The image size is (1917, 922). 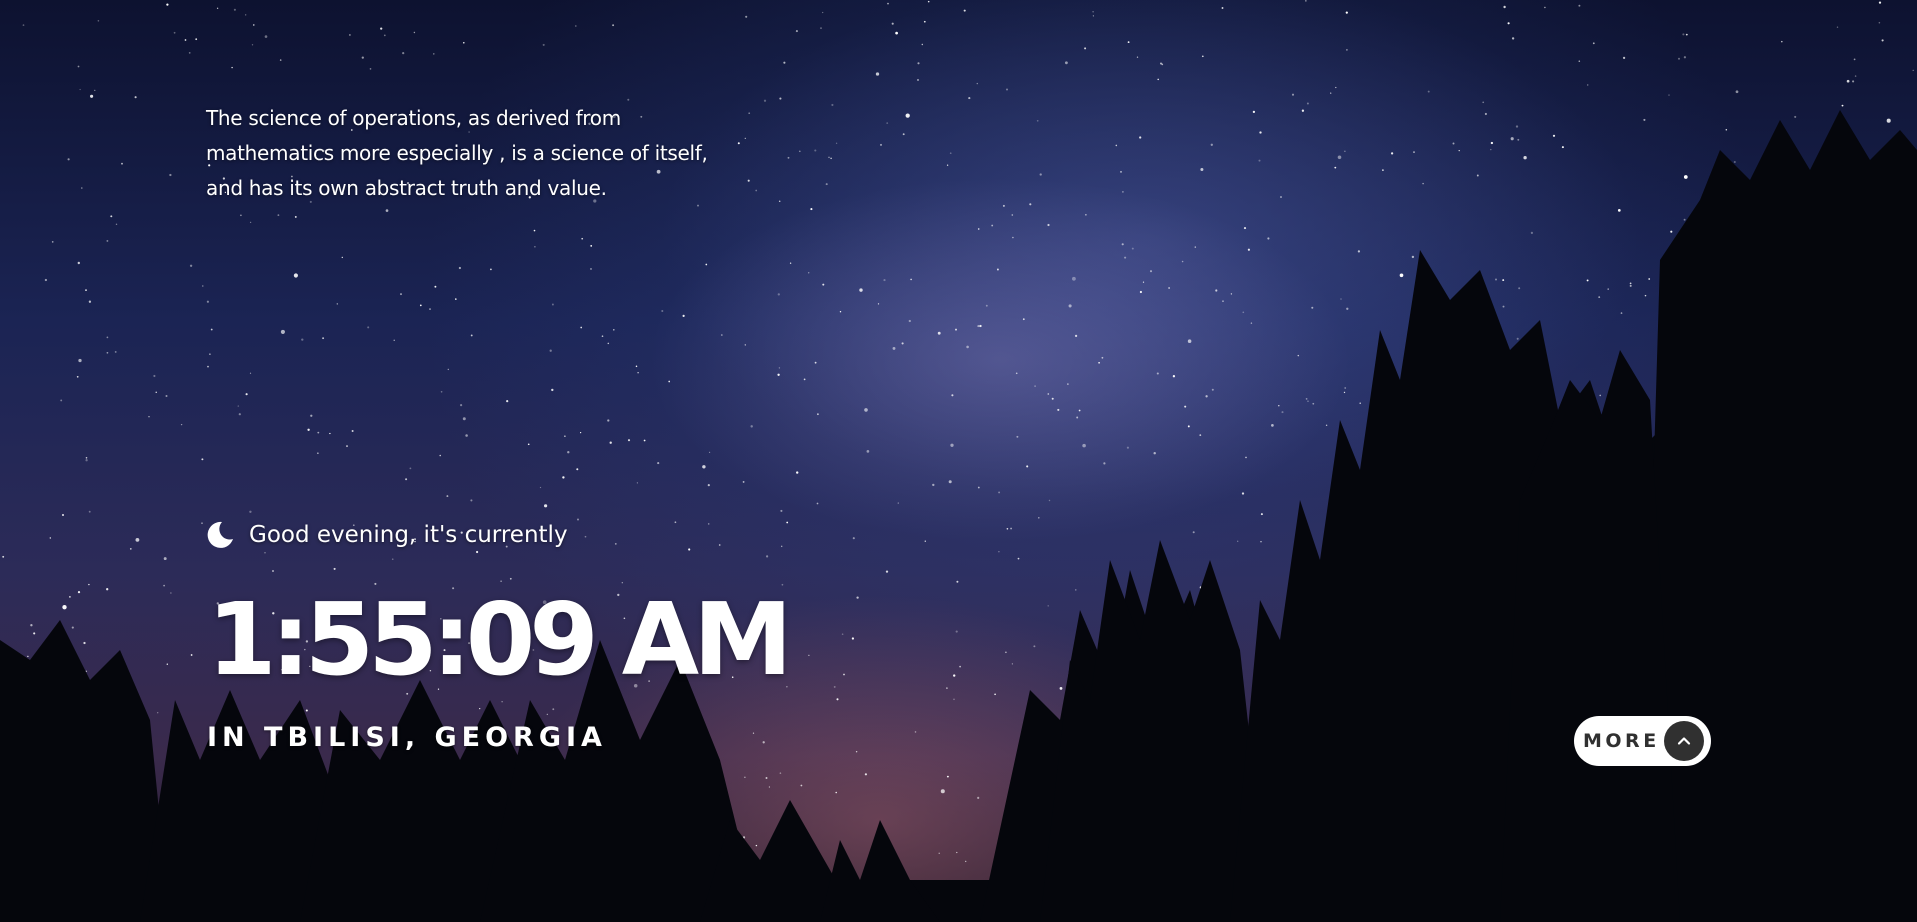 What do you see at coordinates (1621, 741) in the screenshot?
I see `more-button-label: MORE` at bounding box center [1621, 741].